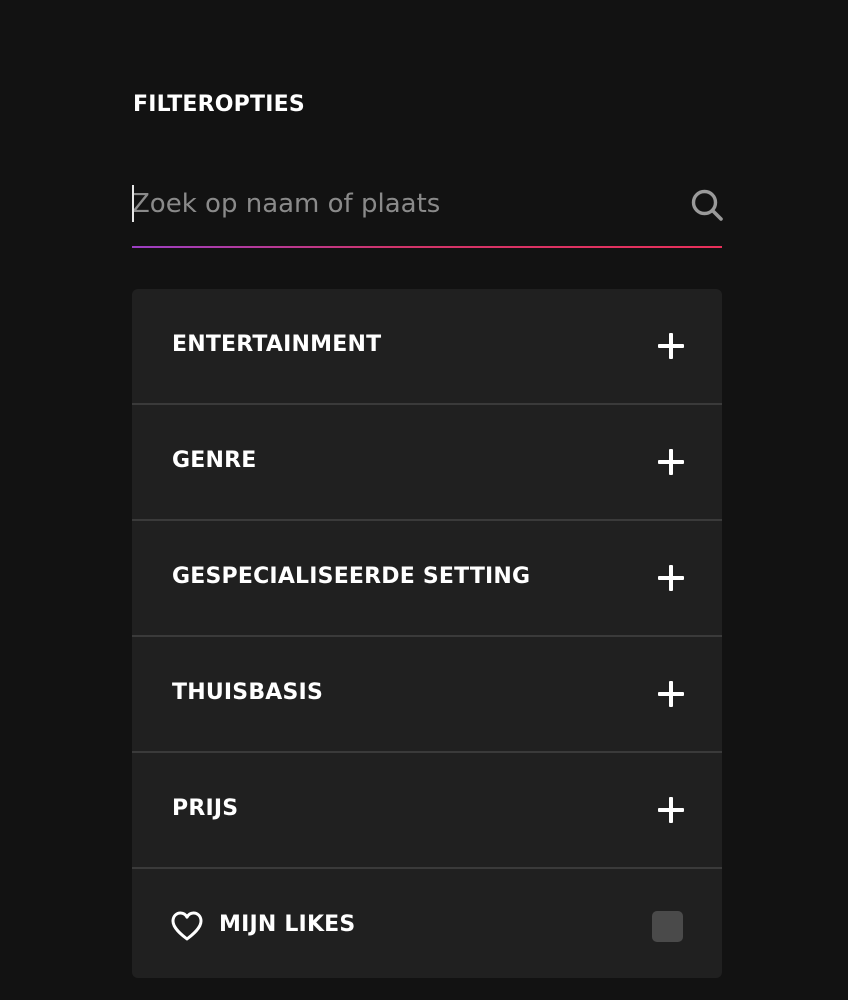  I want to click on likes-checkbox, so click(667, 926).